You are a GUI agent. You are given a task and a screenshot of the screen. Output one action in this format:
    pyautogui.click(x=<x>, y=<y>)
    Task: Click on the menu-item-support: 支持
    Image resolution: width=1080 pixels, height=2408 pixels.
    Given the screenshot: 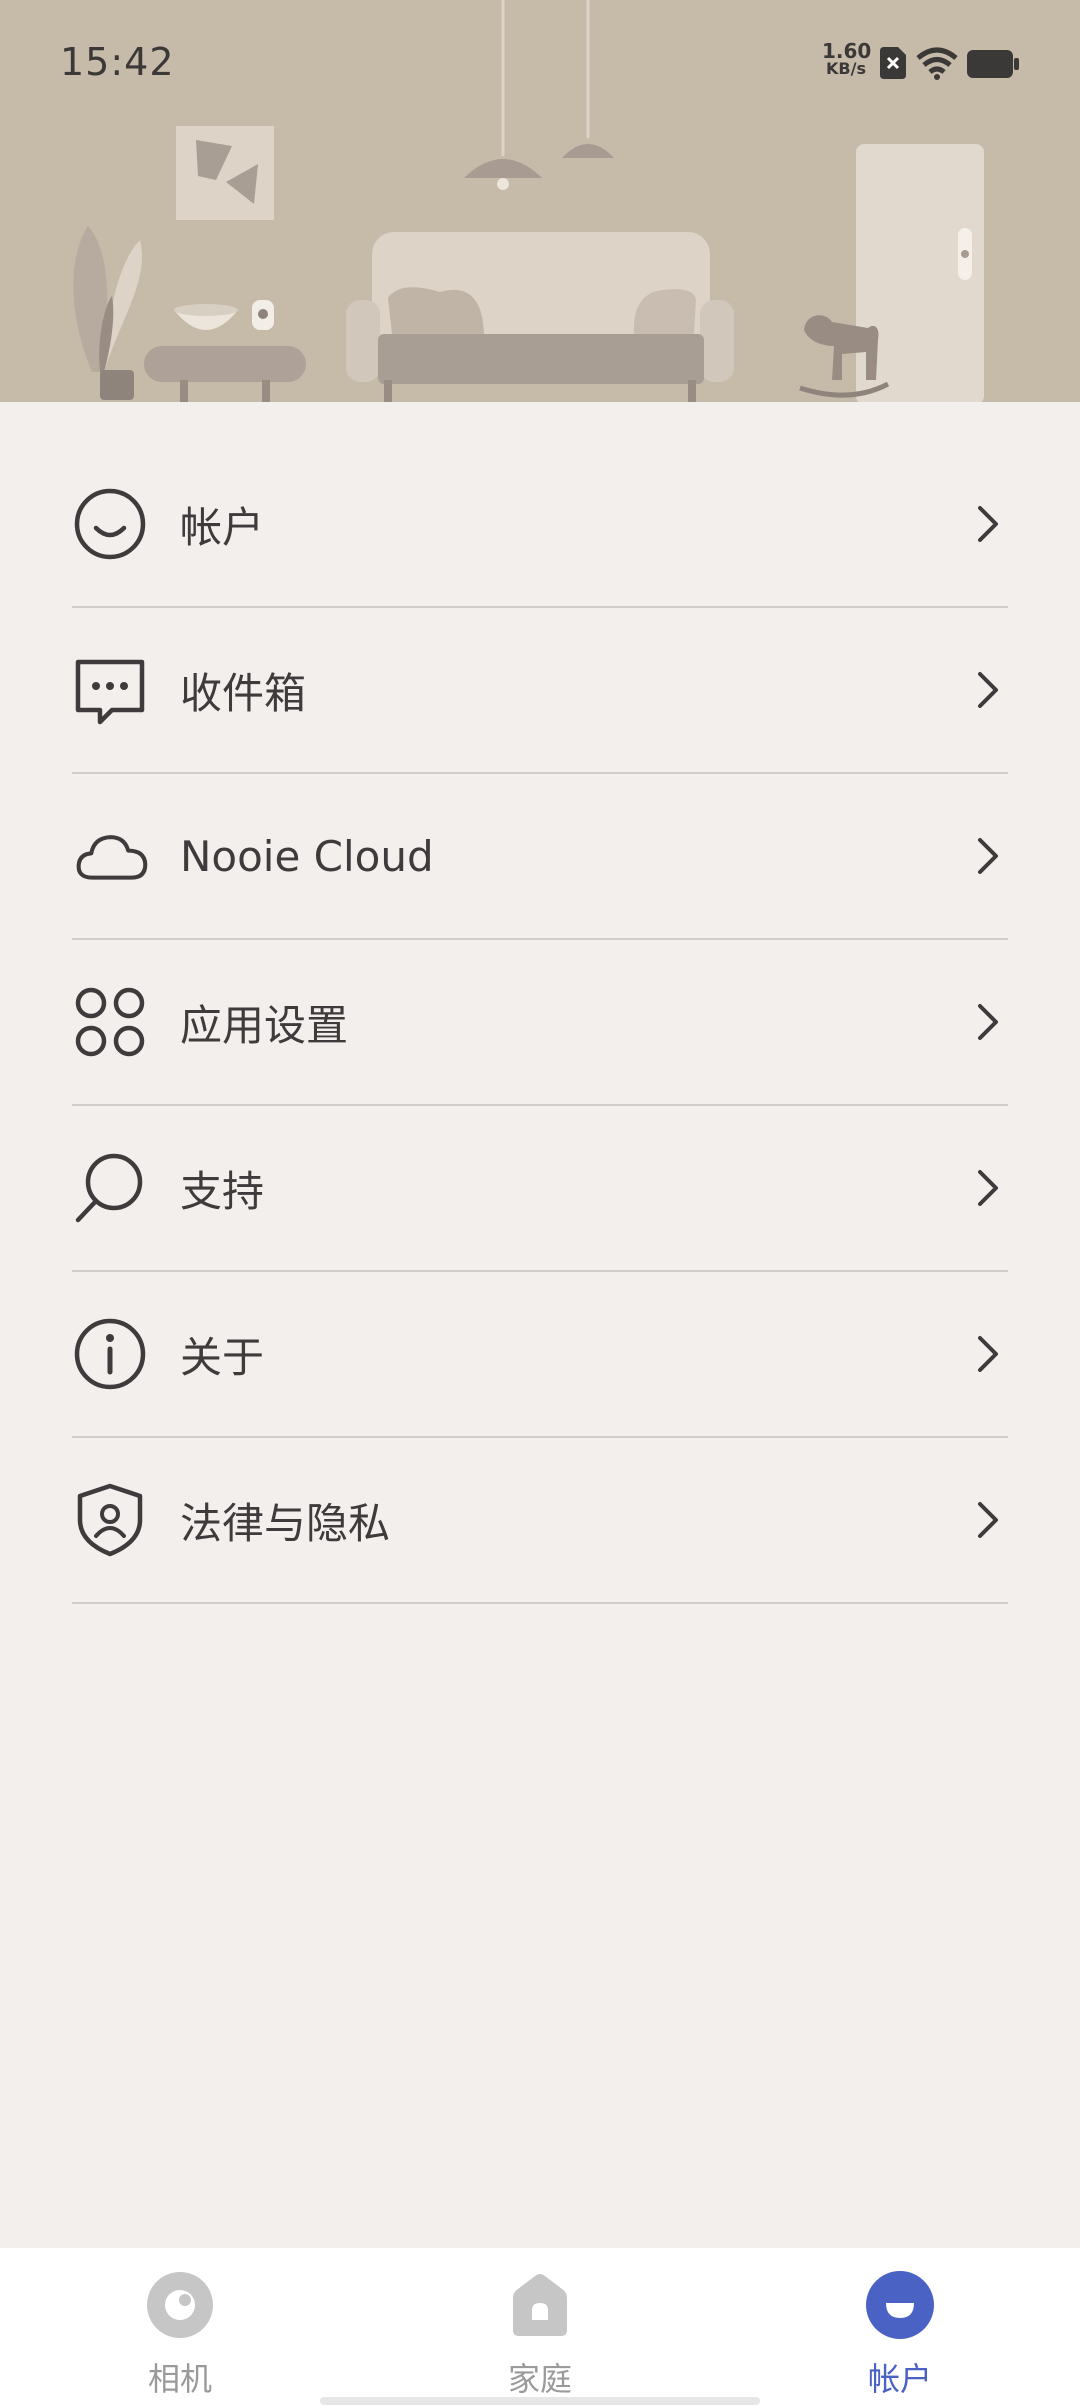 What is the action you would take?
    pyautogui.click(x=540, y=1189)
    